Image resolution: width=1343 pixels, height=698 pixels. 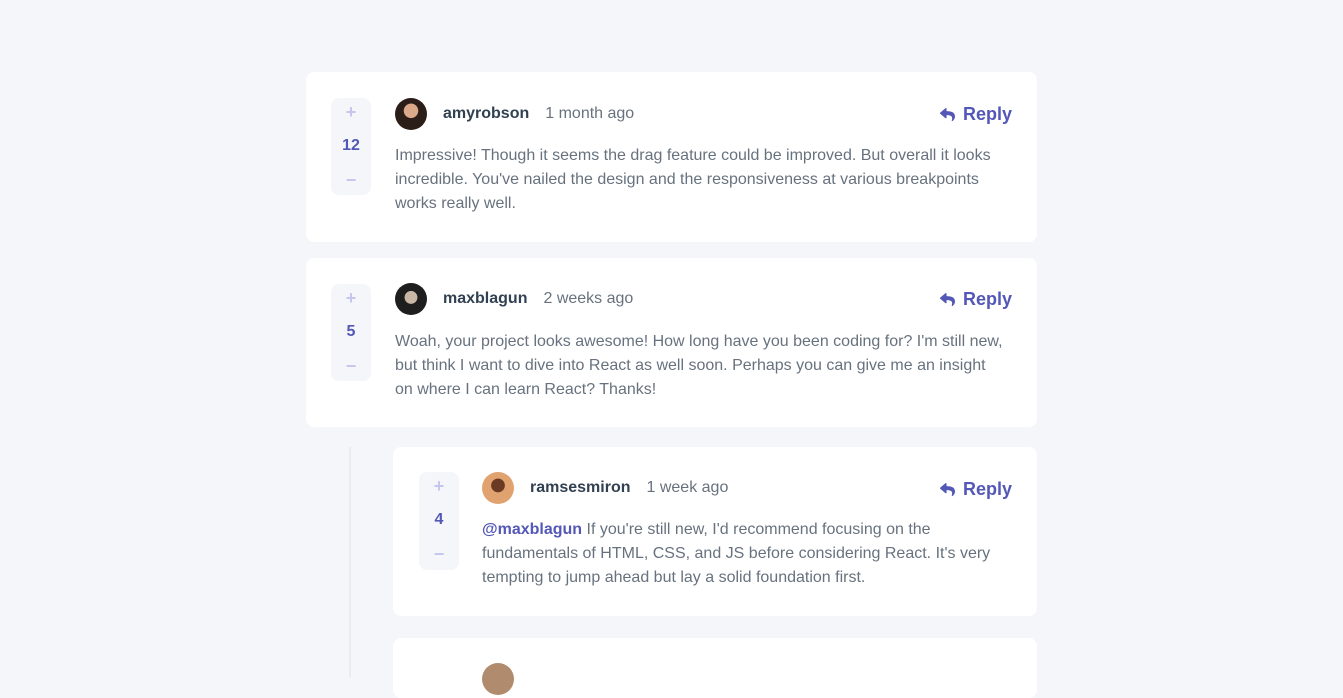 What do you see at coordinates (687, 487) in the screenshot?
I see `timestamp: 1 week ago` at bounding box center [687, 487].